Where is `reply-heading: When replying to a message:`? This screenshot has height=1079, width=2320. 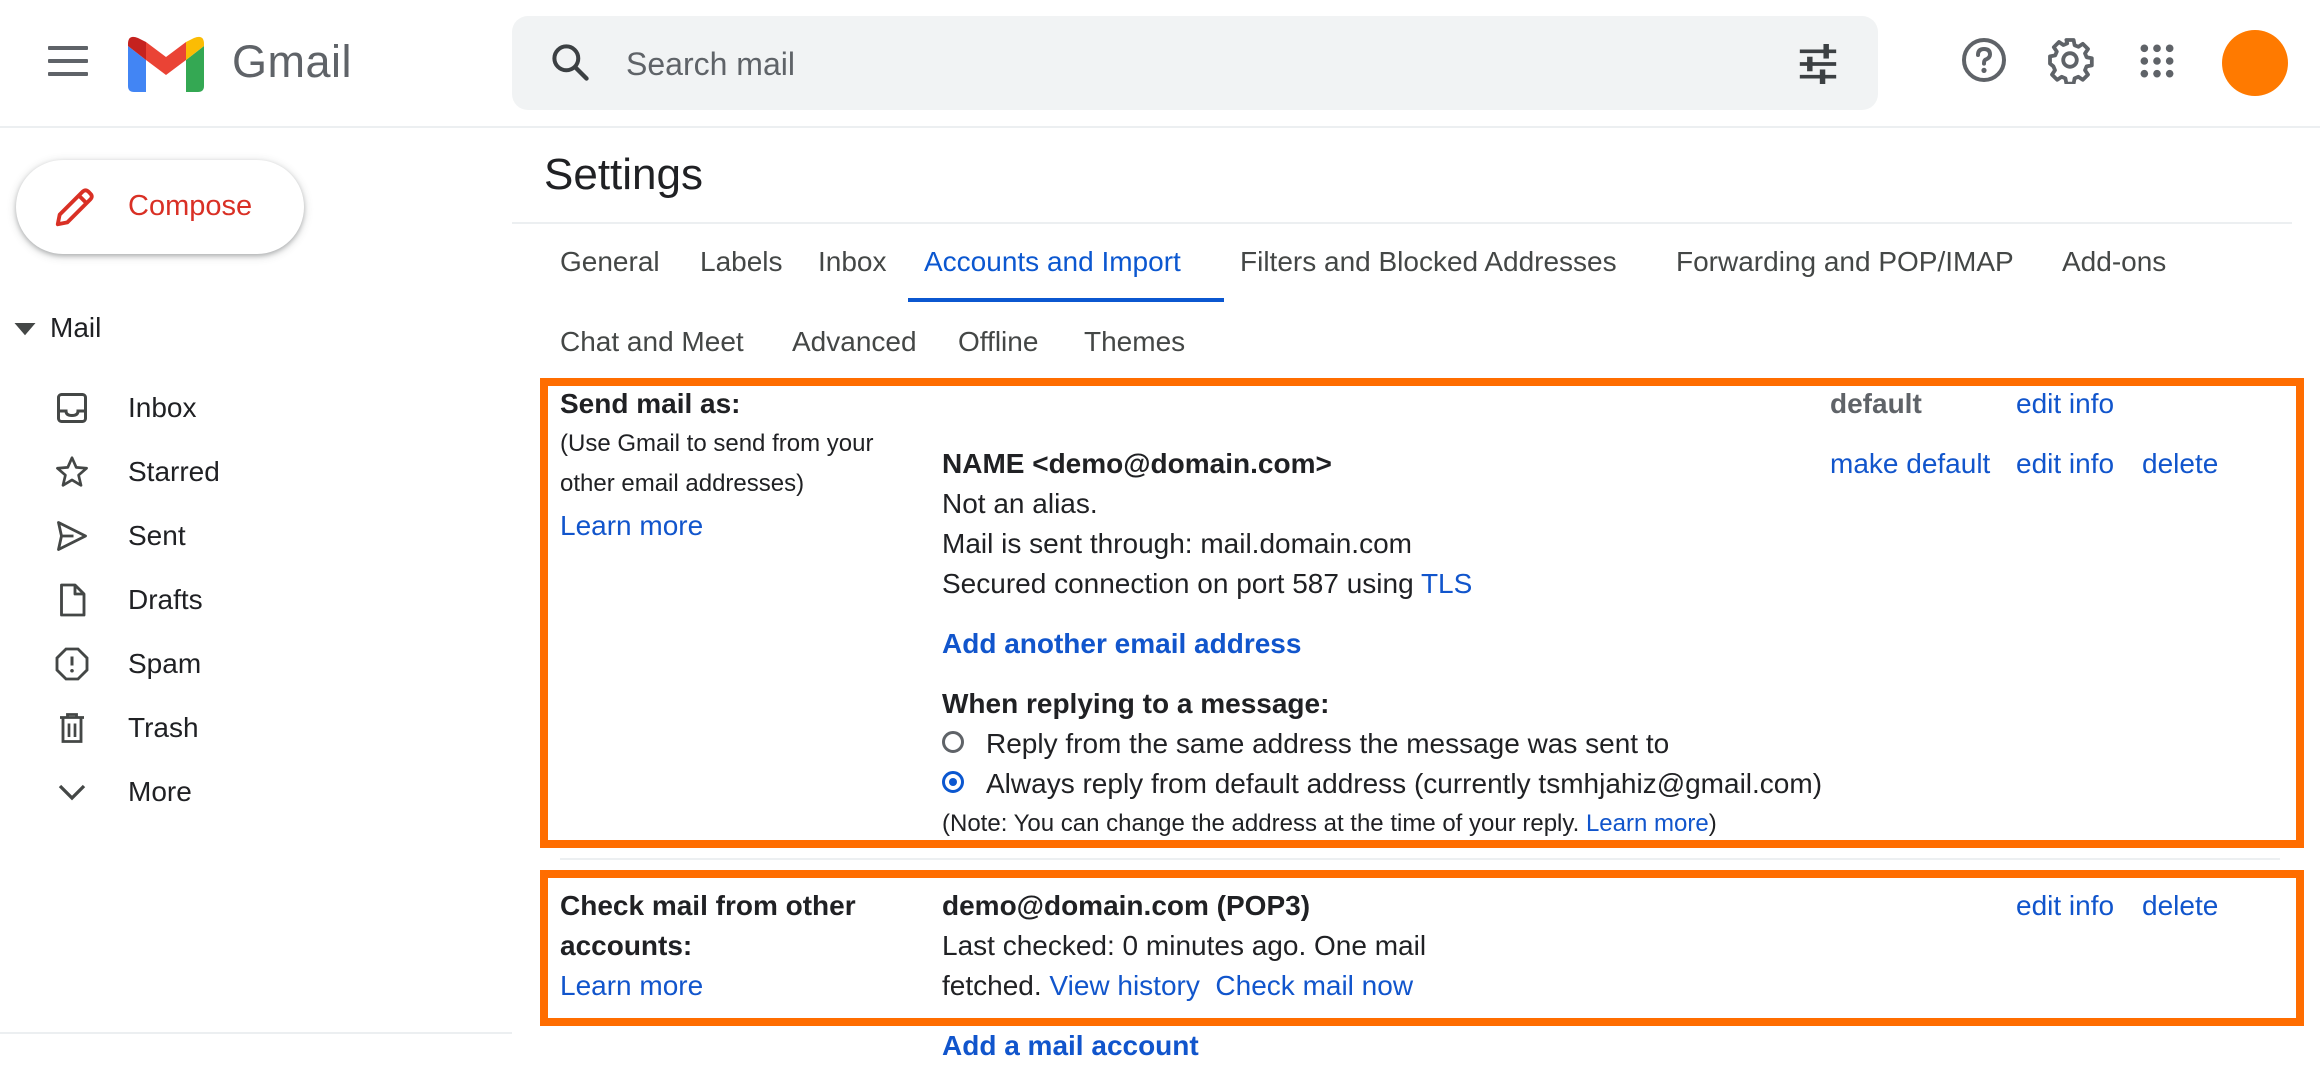
reply-heading: When replying to a message: is located at coordinates (1136, 703).